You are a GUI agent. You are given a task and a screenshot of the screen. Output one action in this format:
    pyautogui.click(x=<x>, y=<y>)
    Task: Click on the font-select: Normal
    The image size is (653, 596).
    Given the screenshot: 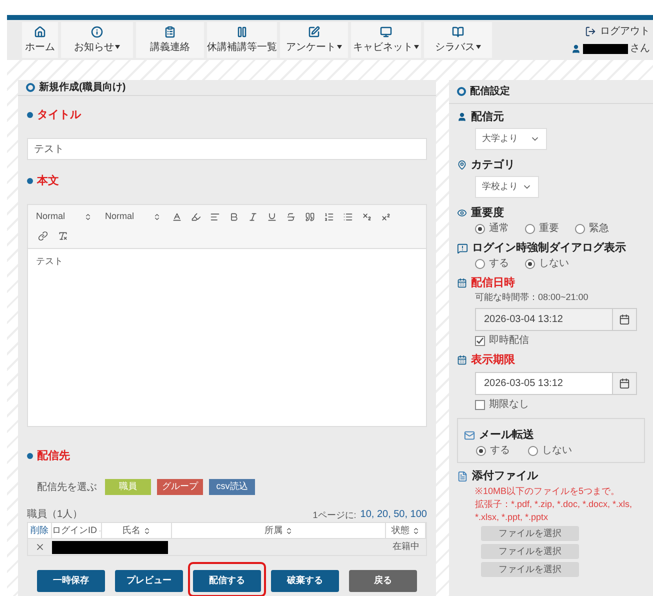 What is the action you would take?
    pyautogui.click(x=64, y=217)
    